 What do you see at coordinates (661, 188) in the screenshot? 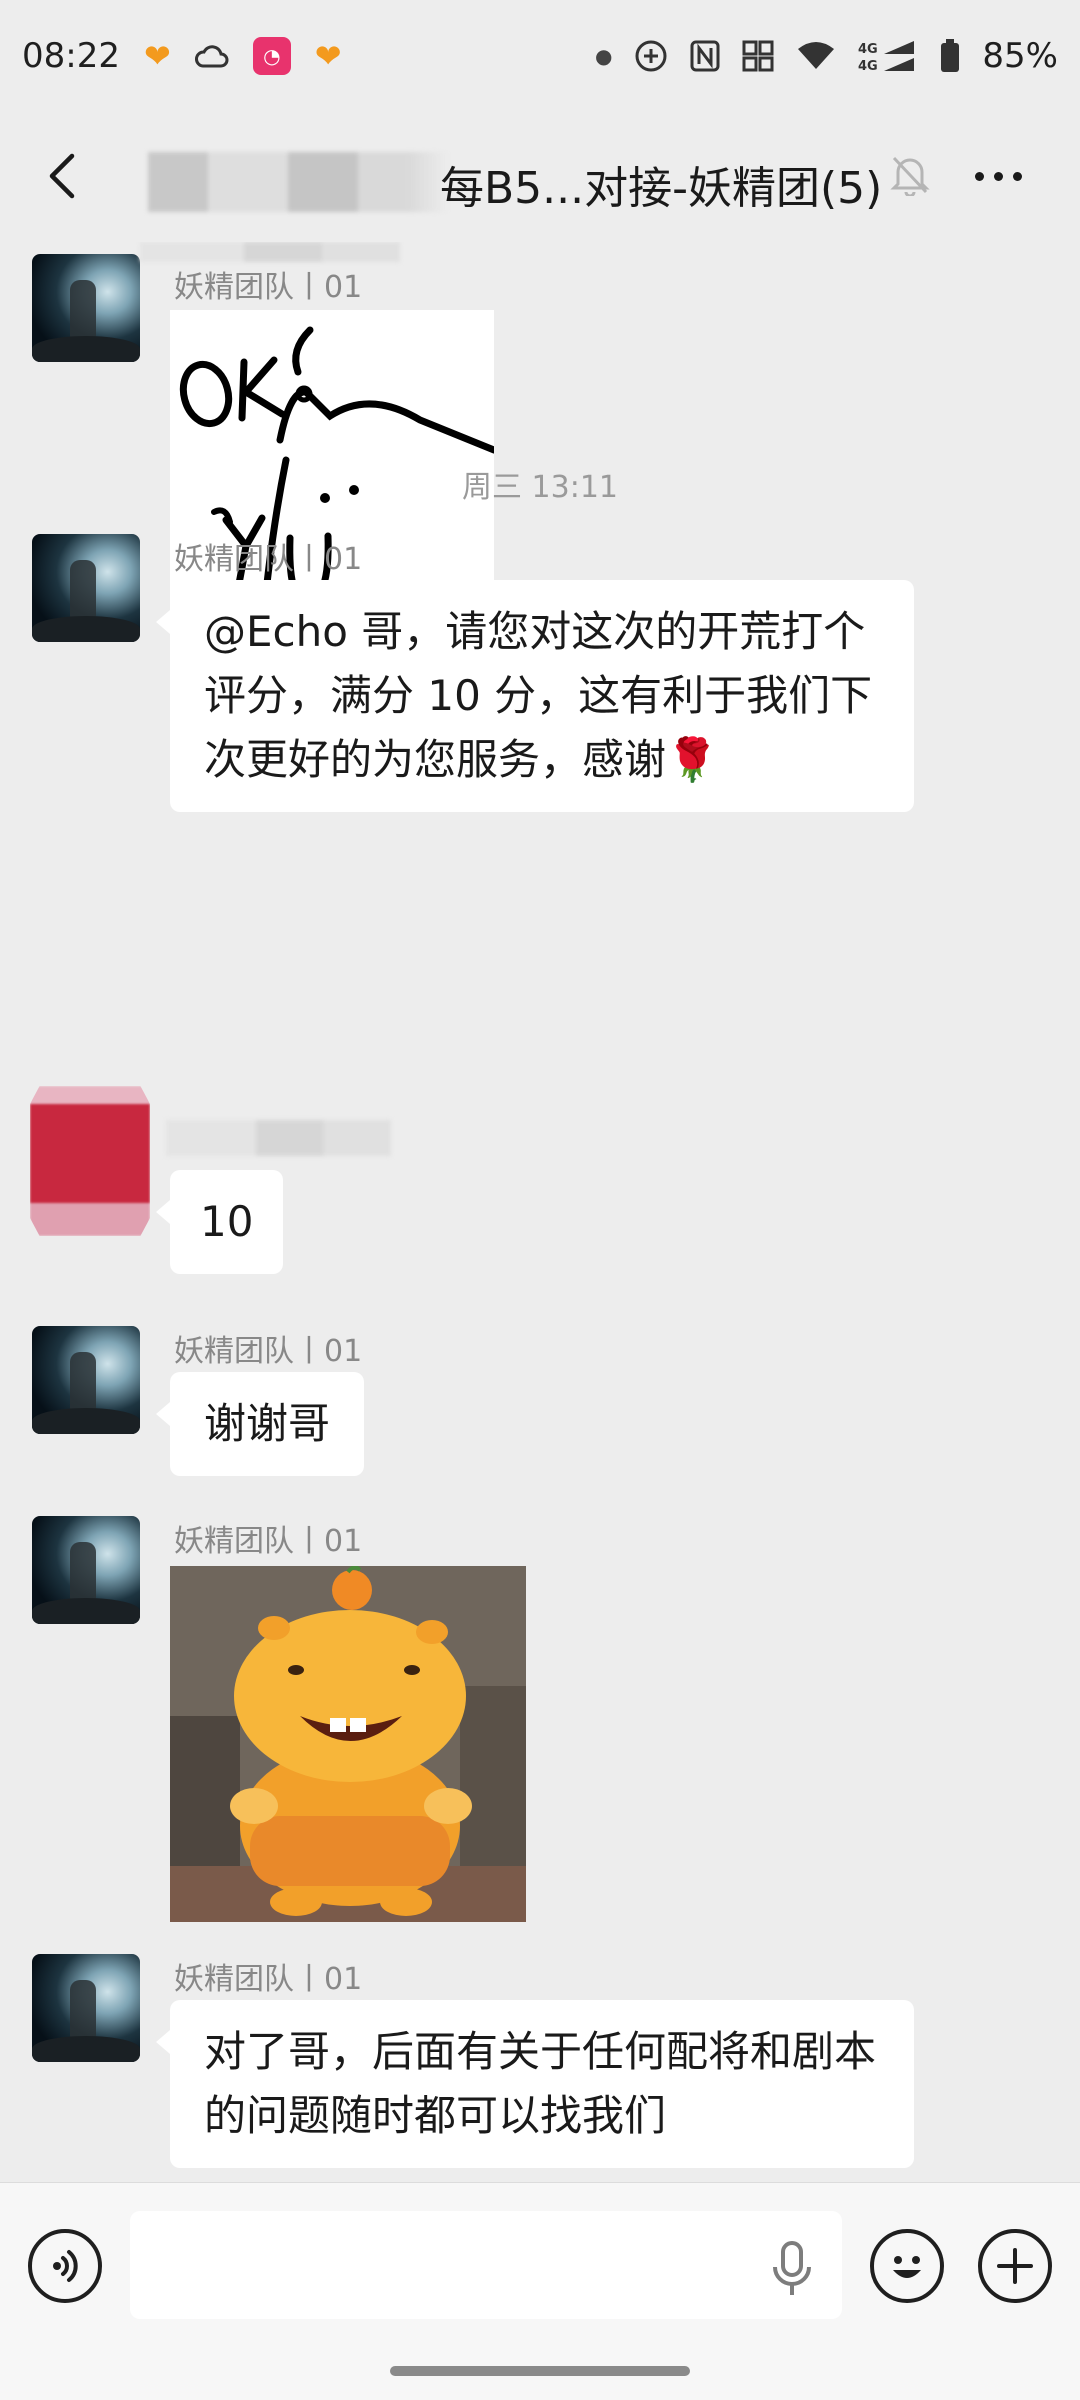
I see `chat-title: 每B5...对接-妖精团(5)` at bounding box center [661, 188].